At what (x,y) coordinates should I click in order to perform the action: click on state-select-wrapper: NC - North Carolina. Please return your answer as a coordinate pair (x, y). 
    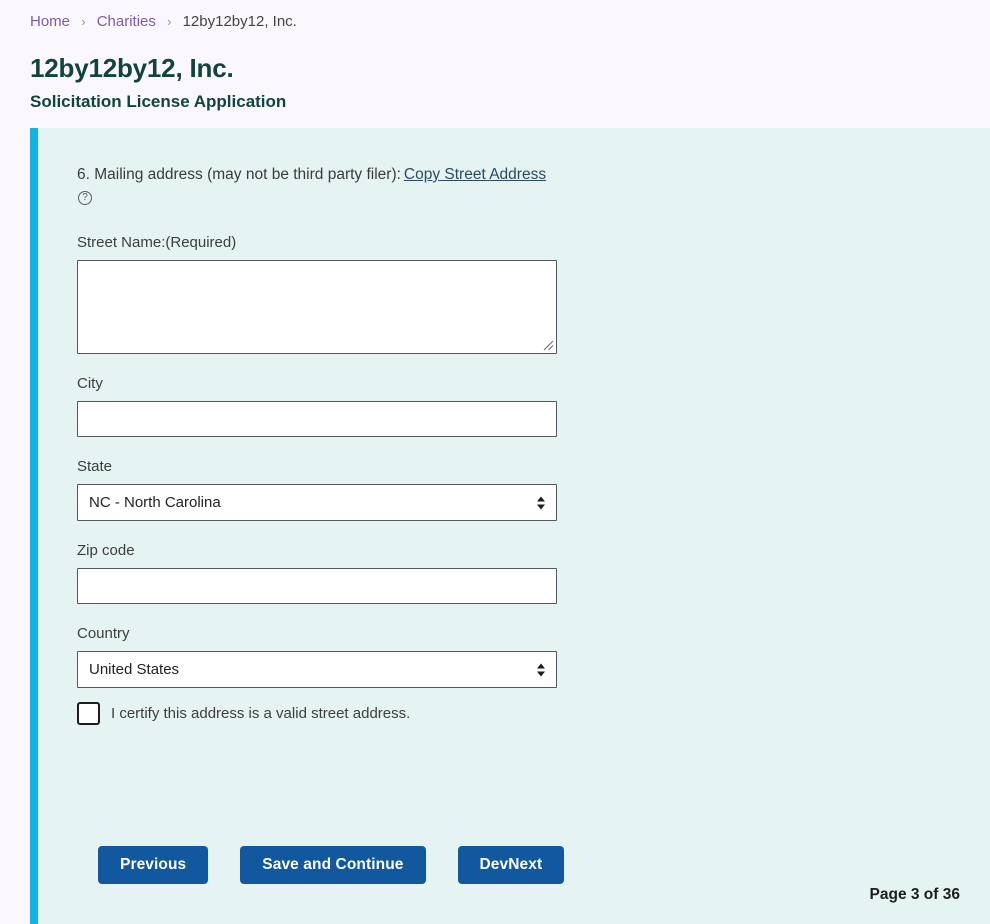
    Looking at the image, I should click on (317, 502).